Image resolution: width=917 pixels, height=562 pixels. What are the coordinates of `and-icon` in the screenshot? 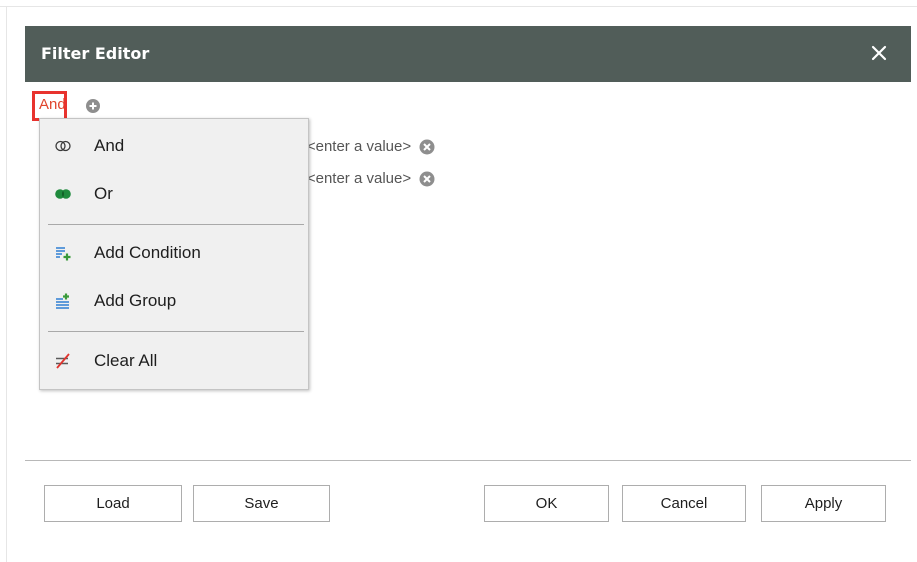 It's located at (63, 146).